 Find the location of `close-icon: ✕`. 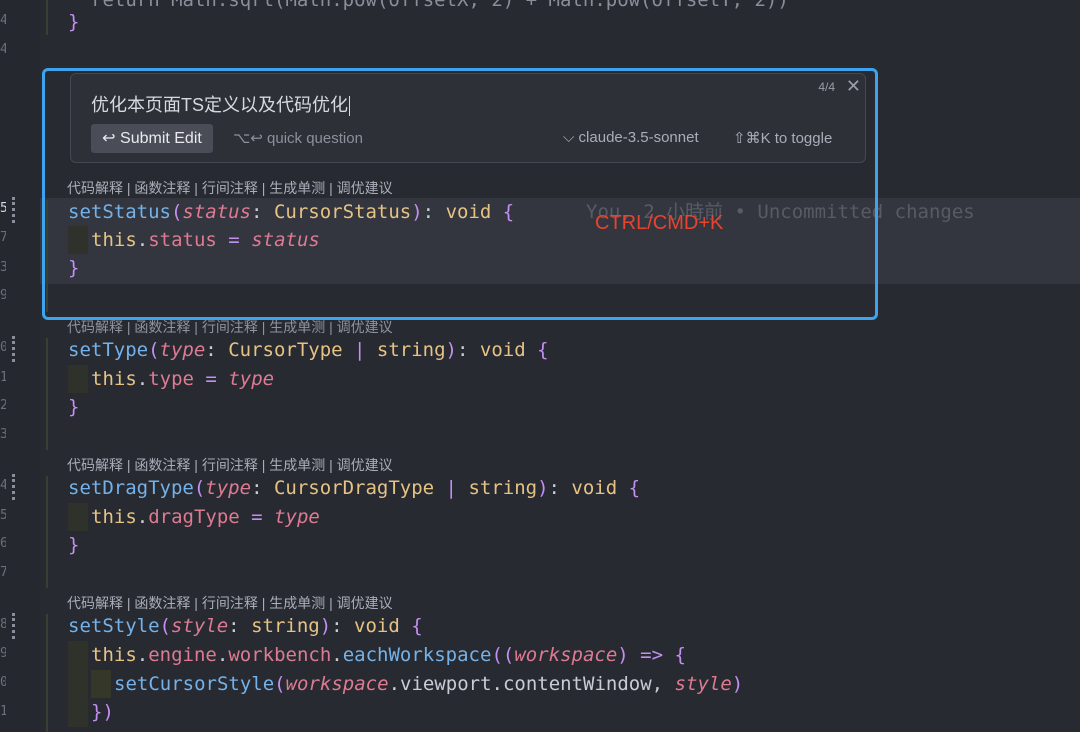

close-icon: ✕ is located at coordinates (853, 86).